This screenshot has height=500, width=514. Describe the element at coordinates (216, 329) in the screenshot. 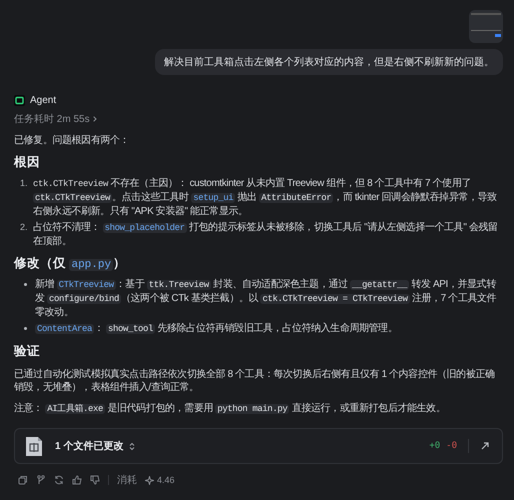

I see `list-item-text: ContentArea ： show_tool 先移除占位符再销毁旧工具，占位符纳入生命周期管理。` at that location.